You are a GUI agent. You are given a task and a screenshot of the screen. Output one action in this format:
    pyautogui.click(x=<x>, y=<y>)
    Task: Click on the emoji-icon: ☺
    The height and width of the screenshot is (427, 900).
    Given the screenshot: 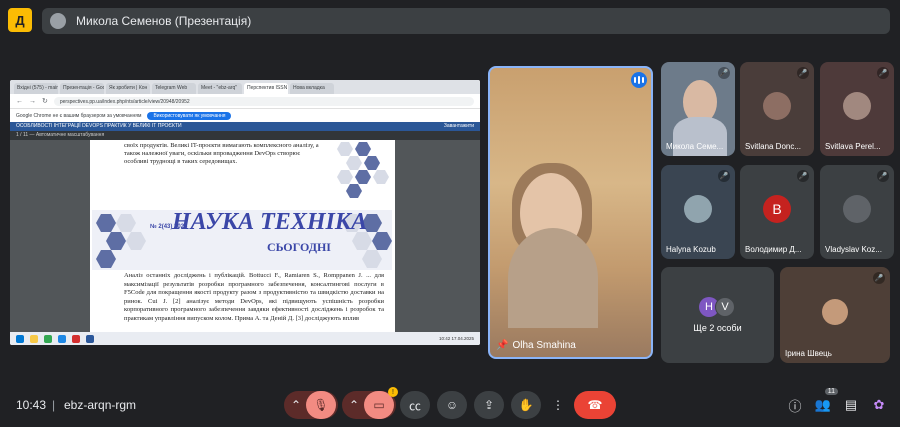 What is the action you would take?
    pyautogui.click(x=452, y=405)
    